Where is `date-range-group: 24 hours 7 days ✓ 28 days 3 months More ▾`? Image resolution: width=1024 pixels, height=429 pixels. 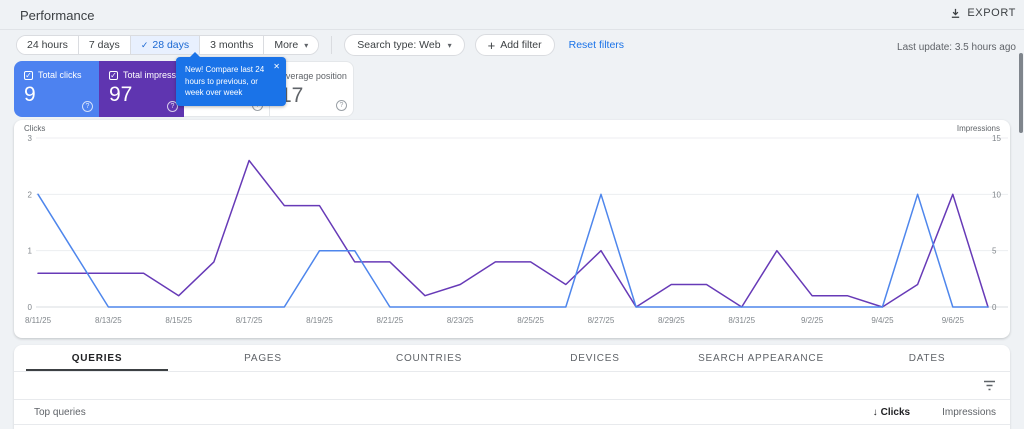 date-range-group: 24 hours 7 days ✓ 28 days 3 months More ▾ is located at coordinates (168, 45).